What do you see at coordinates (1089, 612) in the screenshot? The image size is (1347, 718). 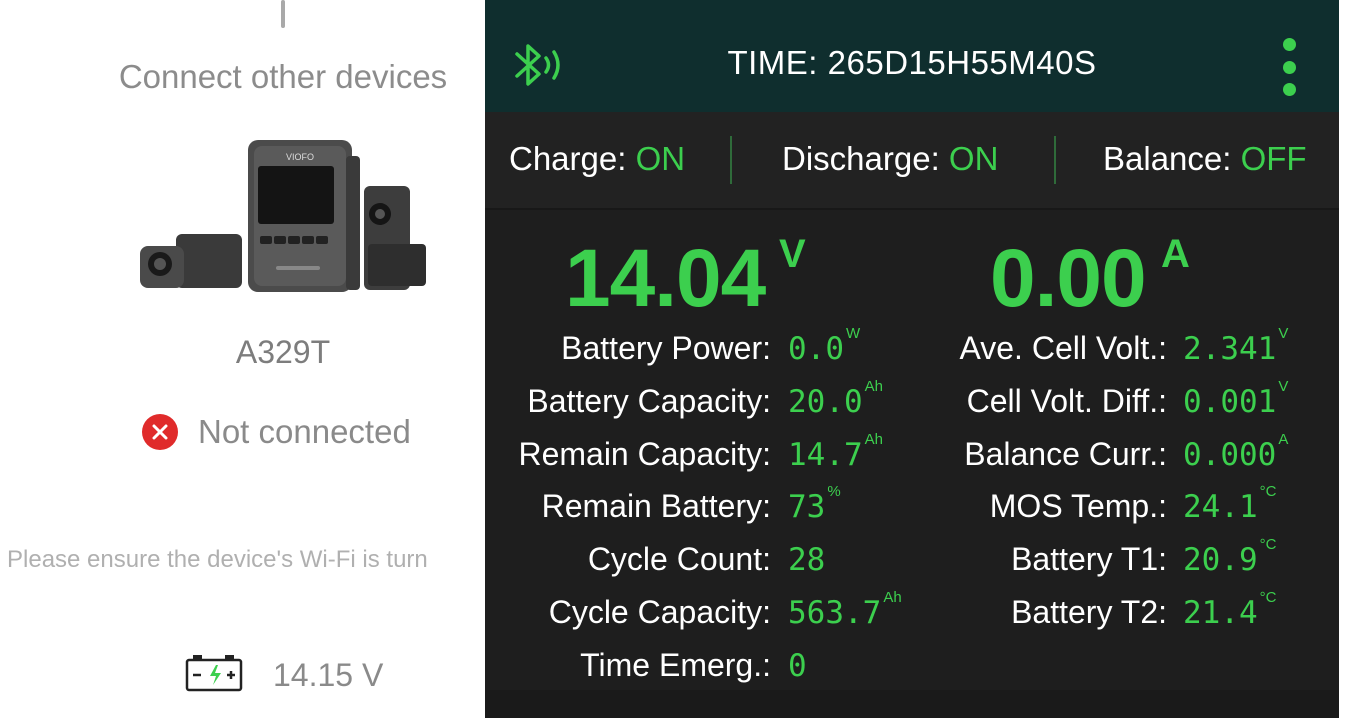 I see `battery-t2-label: Battery T2:` at bounding box center [1089, 612].